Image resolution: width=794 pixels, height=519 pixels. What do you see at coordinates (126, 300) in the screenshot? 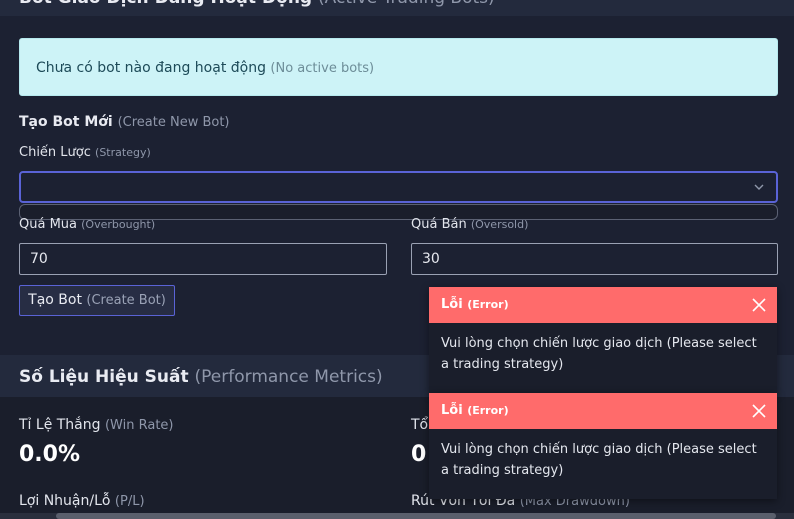
I see `create-bot-button-sub: (Create Bot)` at bounding box center [126, 300].